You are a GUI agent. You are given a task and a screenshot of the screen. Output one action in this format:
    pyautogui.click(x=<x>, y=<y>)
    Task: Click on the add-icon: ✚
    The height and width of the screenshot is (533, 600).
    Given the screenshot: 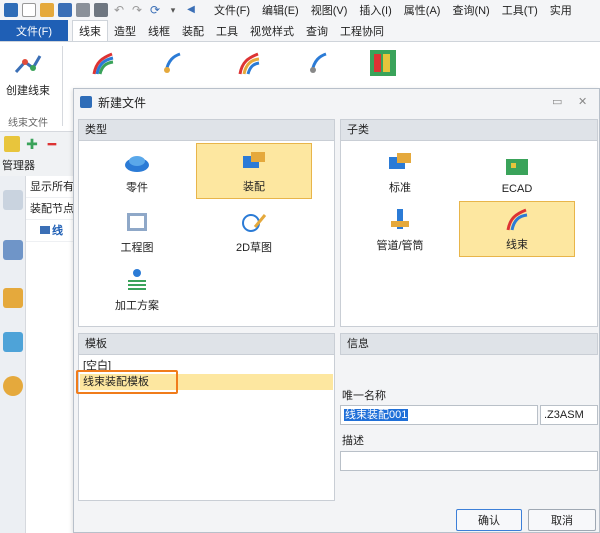 What is the action you would take?
    pyautogui.click(x=32, y=144)
    